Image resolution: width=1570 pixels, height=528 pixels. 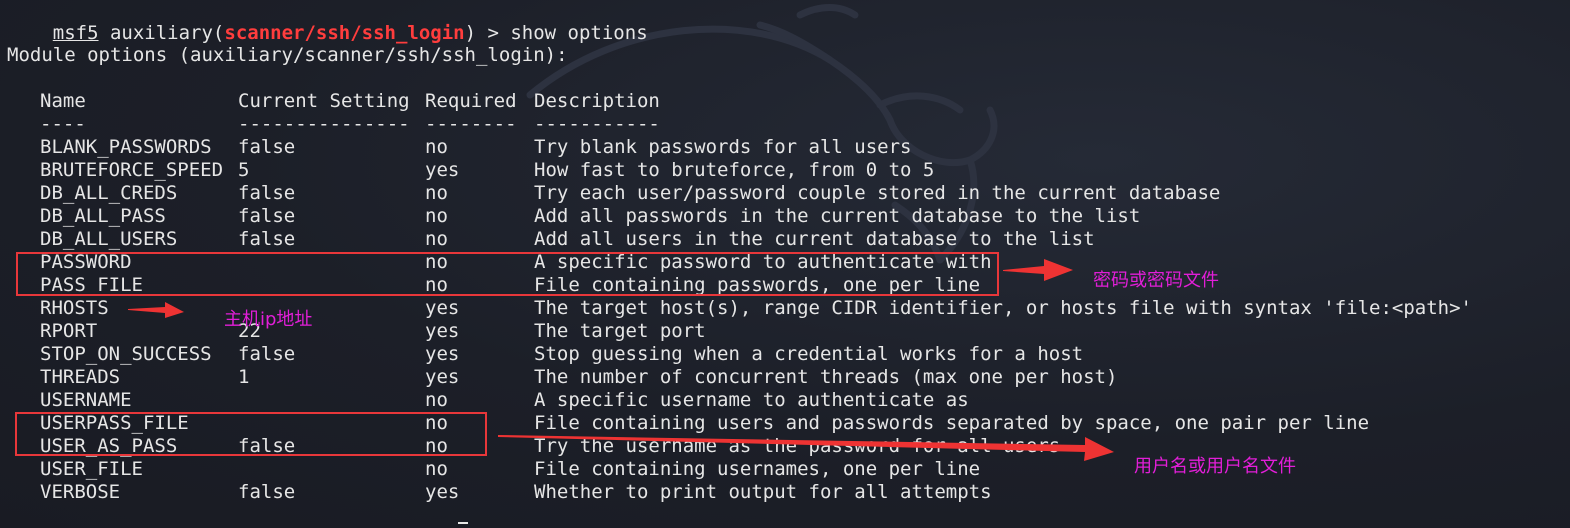 What do you see at coordinates (324, 124) in the screenshot?
I see `underline-setting: ---------------` at bounding box center [324, 124].